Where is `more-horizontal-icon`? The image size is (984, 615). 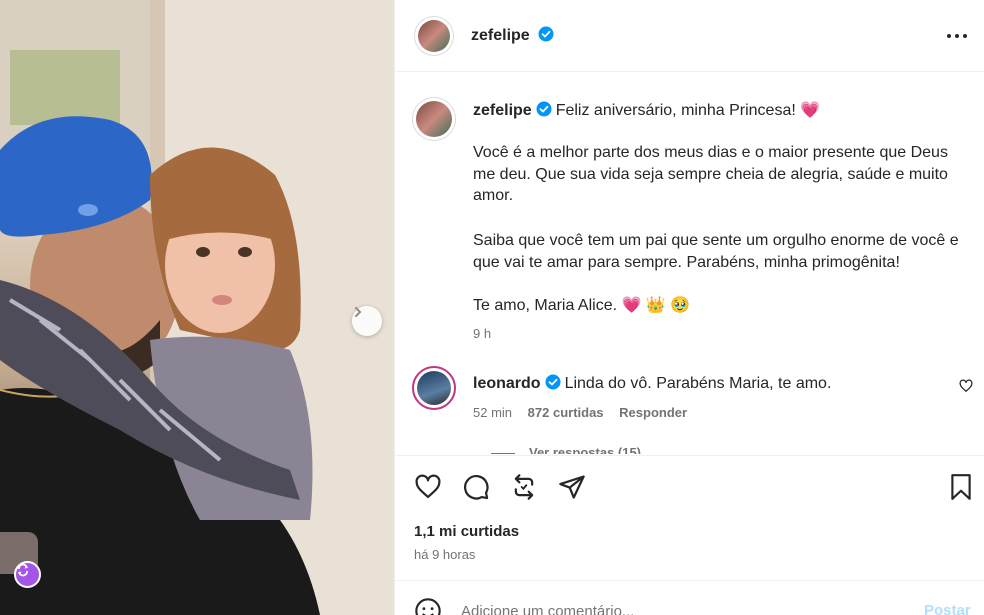
more-horizontal-icon is located at coordinates (957, 36).